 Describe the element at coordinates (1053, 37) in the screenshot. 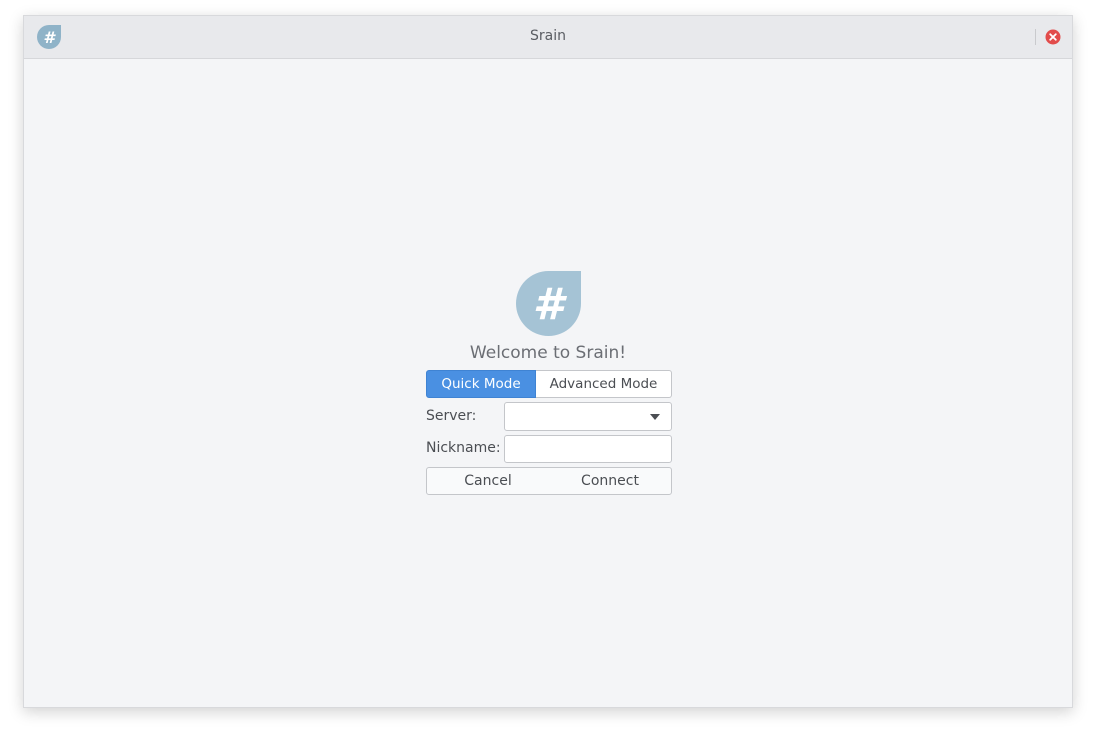

I see `close-icon` at that location.